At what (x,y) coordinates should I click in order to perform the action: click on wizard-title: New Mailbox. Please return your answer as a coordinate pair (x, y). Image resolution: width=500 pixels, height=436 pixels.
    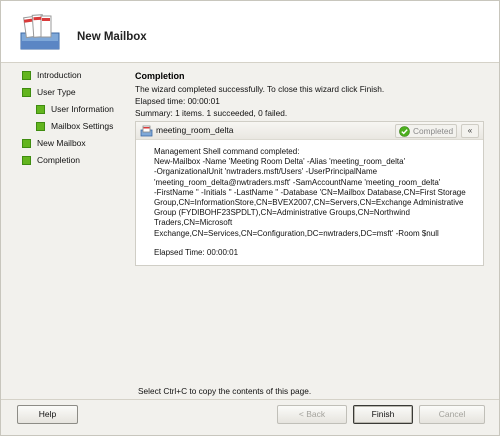
    Looking at the image, I should click on (112, 37).